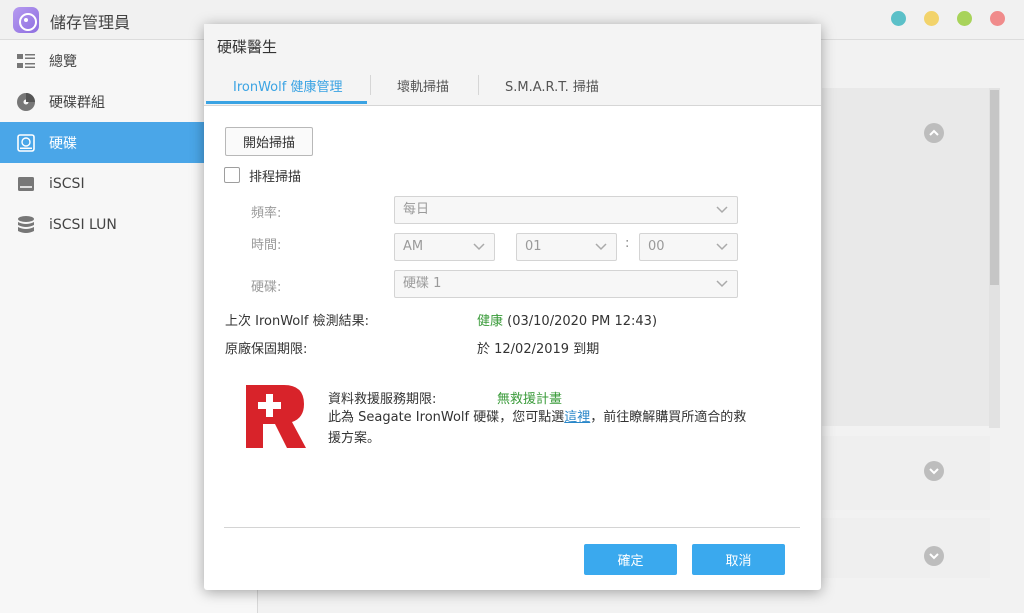 The image size is (1024, 613). I want to click on tab-ironwolf-health: IronWolf 健康管理, so click(287, 85).